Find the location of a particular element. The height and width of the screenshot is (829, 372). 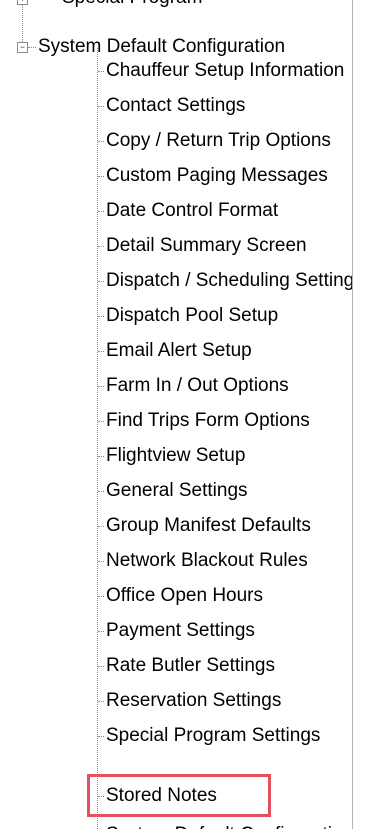

tree-item-label: Date Control Format is located at coordinates (192, 210).